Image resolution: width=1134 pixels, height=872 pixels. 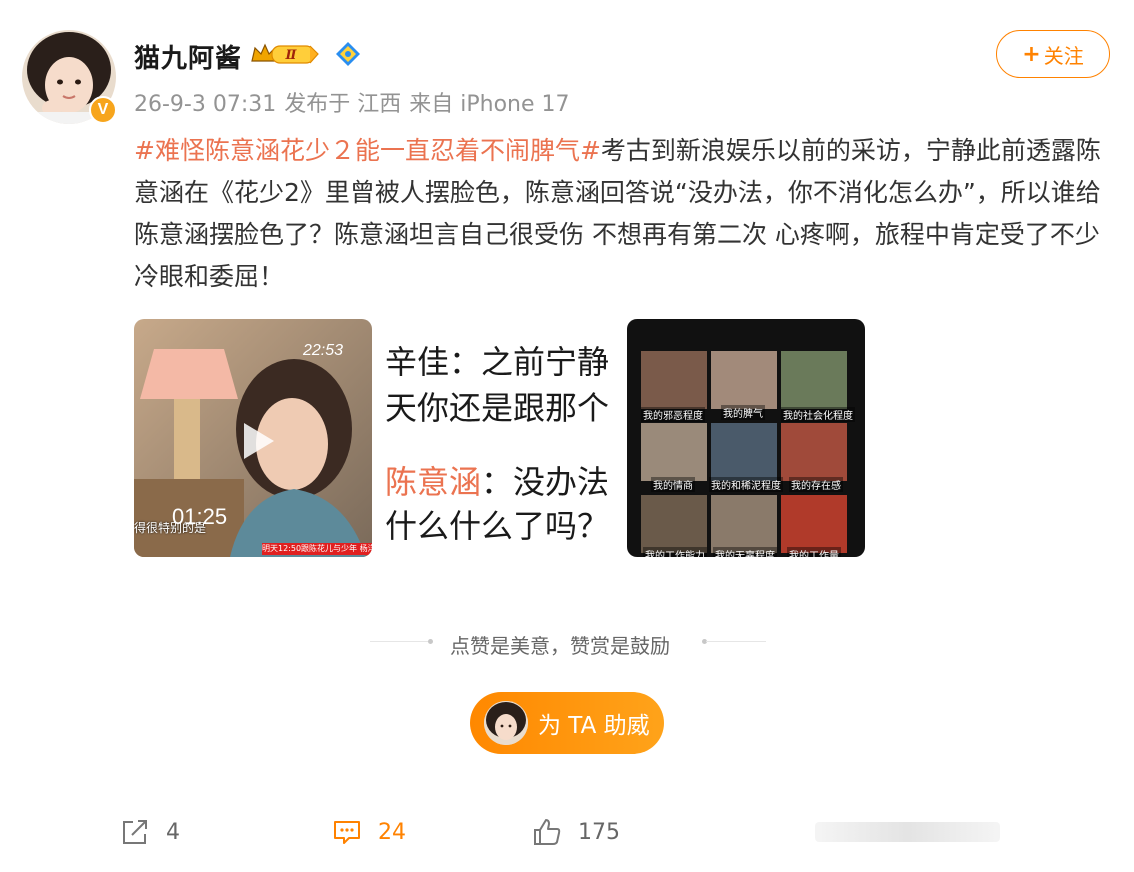 I want to click on hashtag-link: #难怪陈意涵花少２能一直忍着不闹脾气#, so click(x=367, y=150).